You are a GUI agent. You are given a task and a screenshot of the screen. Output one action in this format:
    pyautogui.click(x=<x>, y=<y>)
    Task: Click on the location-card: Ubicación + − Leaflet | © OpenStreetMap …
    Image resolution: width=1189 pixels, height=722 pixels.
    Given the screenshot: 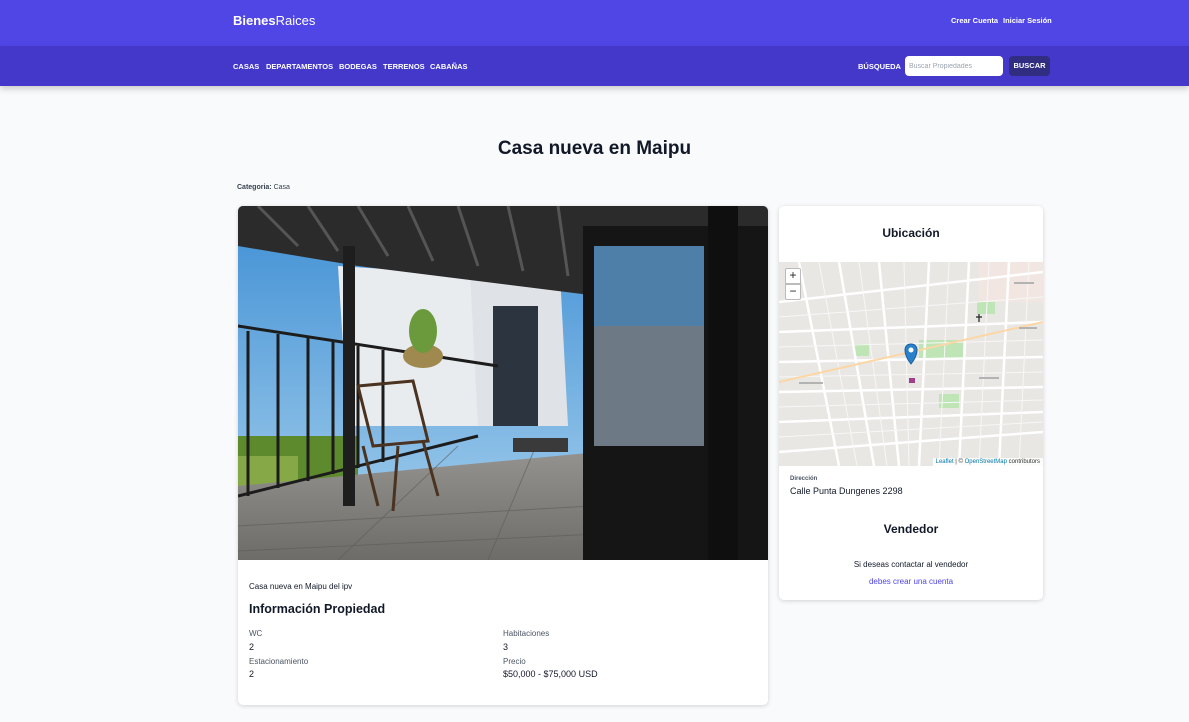 What is the action you would take?
    pyautogui.click(x=911, y=403)
    